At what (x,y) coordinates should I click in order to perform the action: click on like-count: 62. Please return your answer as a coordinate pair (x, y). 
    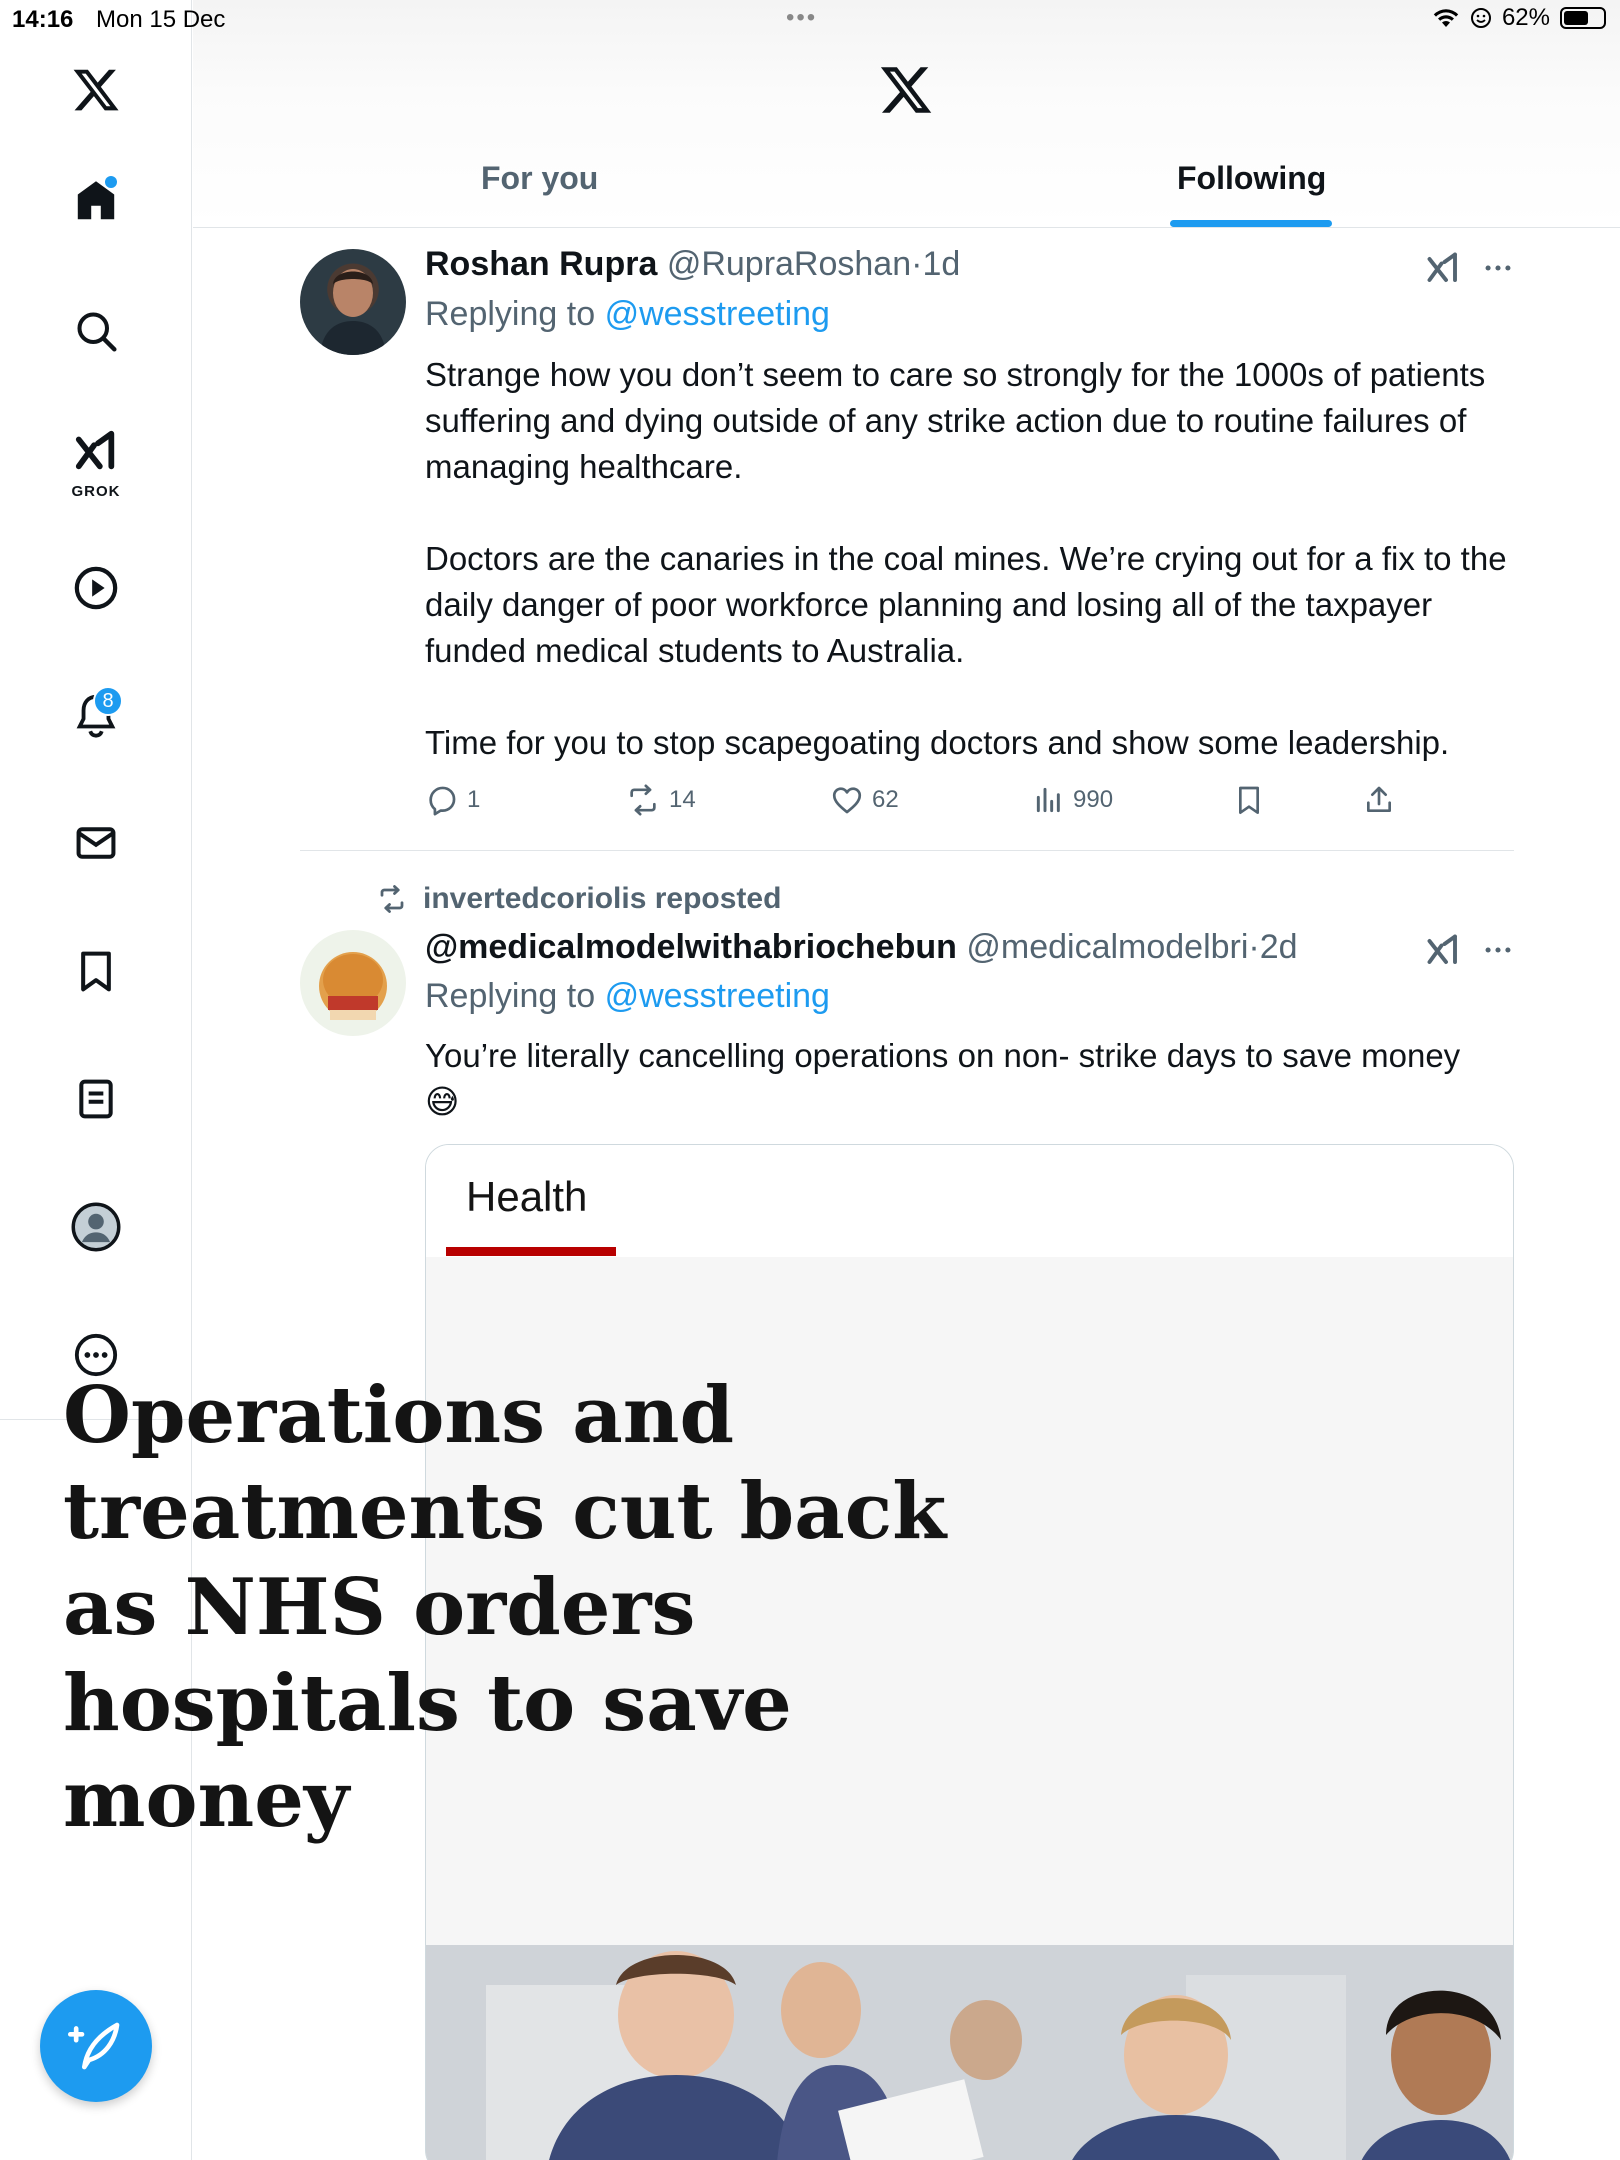
    Looking at the image, I should click on (885, 799).